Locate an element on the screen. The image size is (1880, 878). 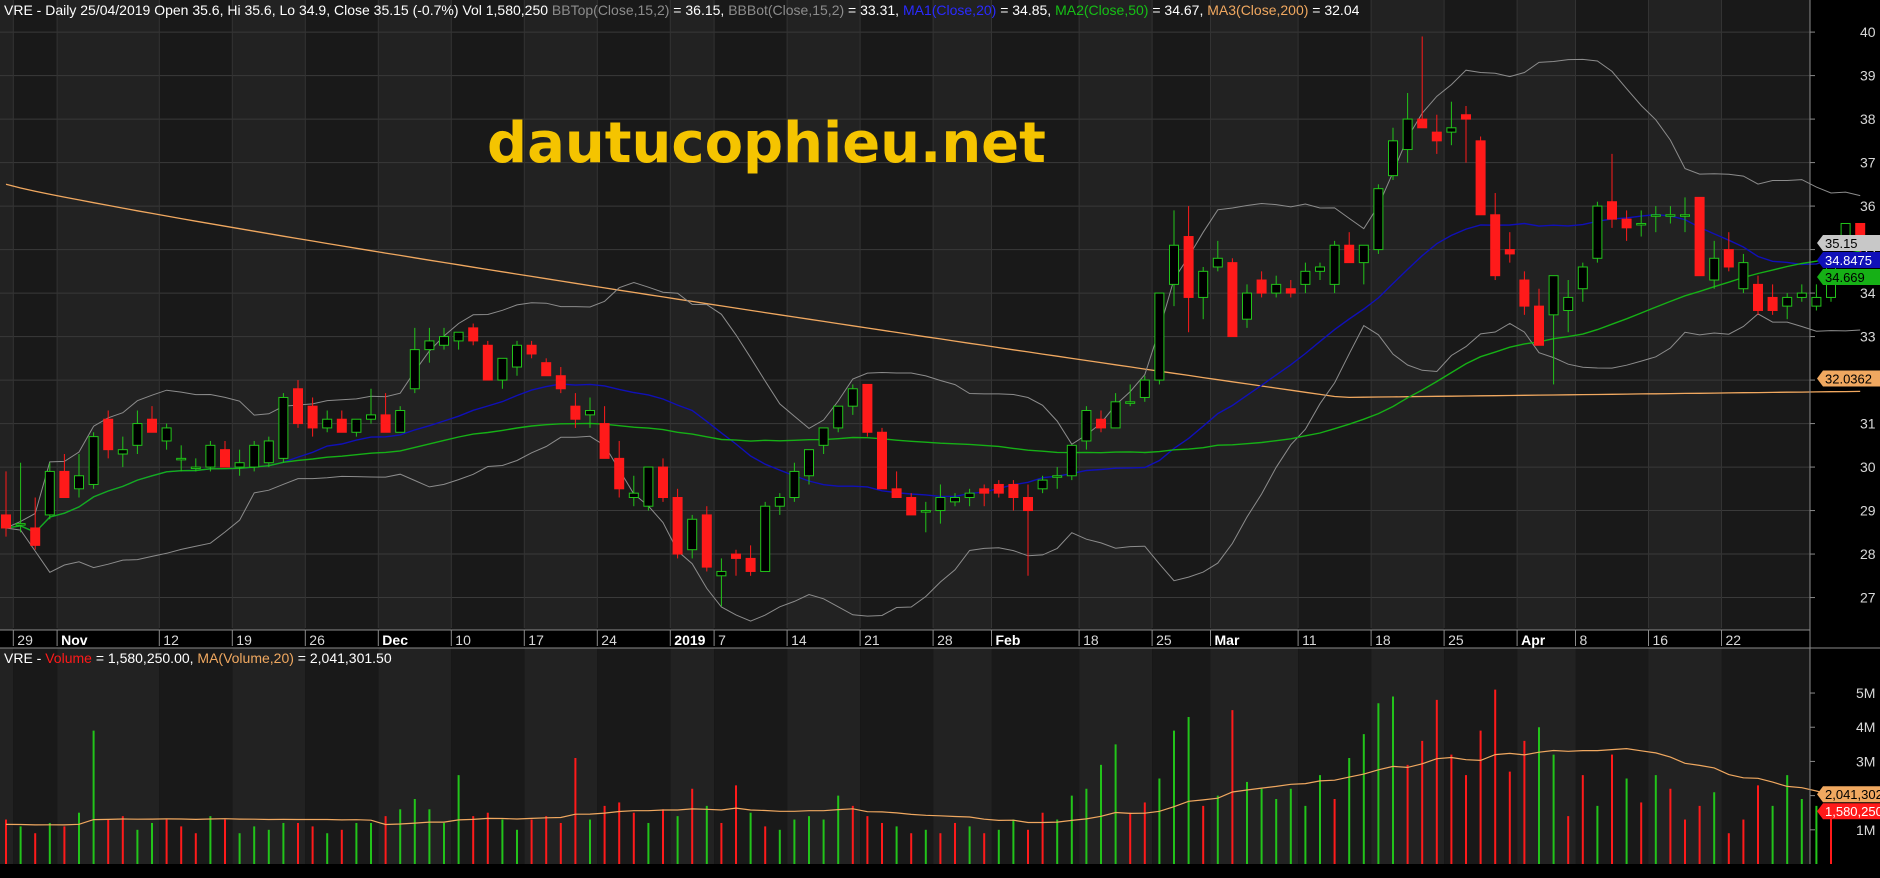
price-tick-label: 27 is located at coordinates (1868, 598).